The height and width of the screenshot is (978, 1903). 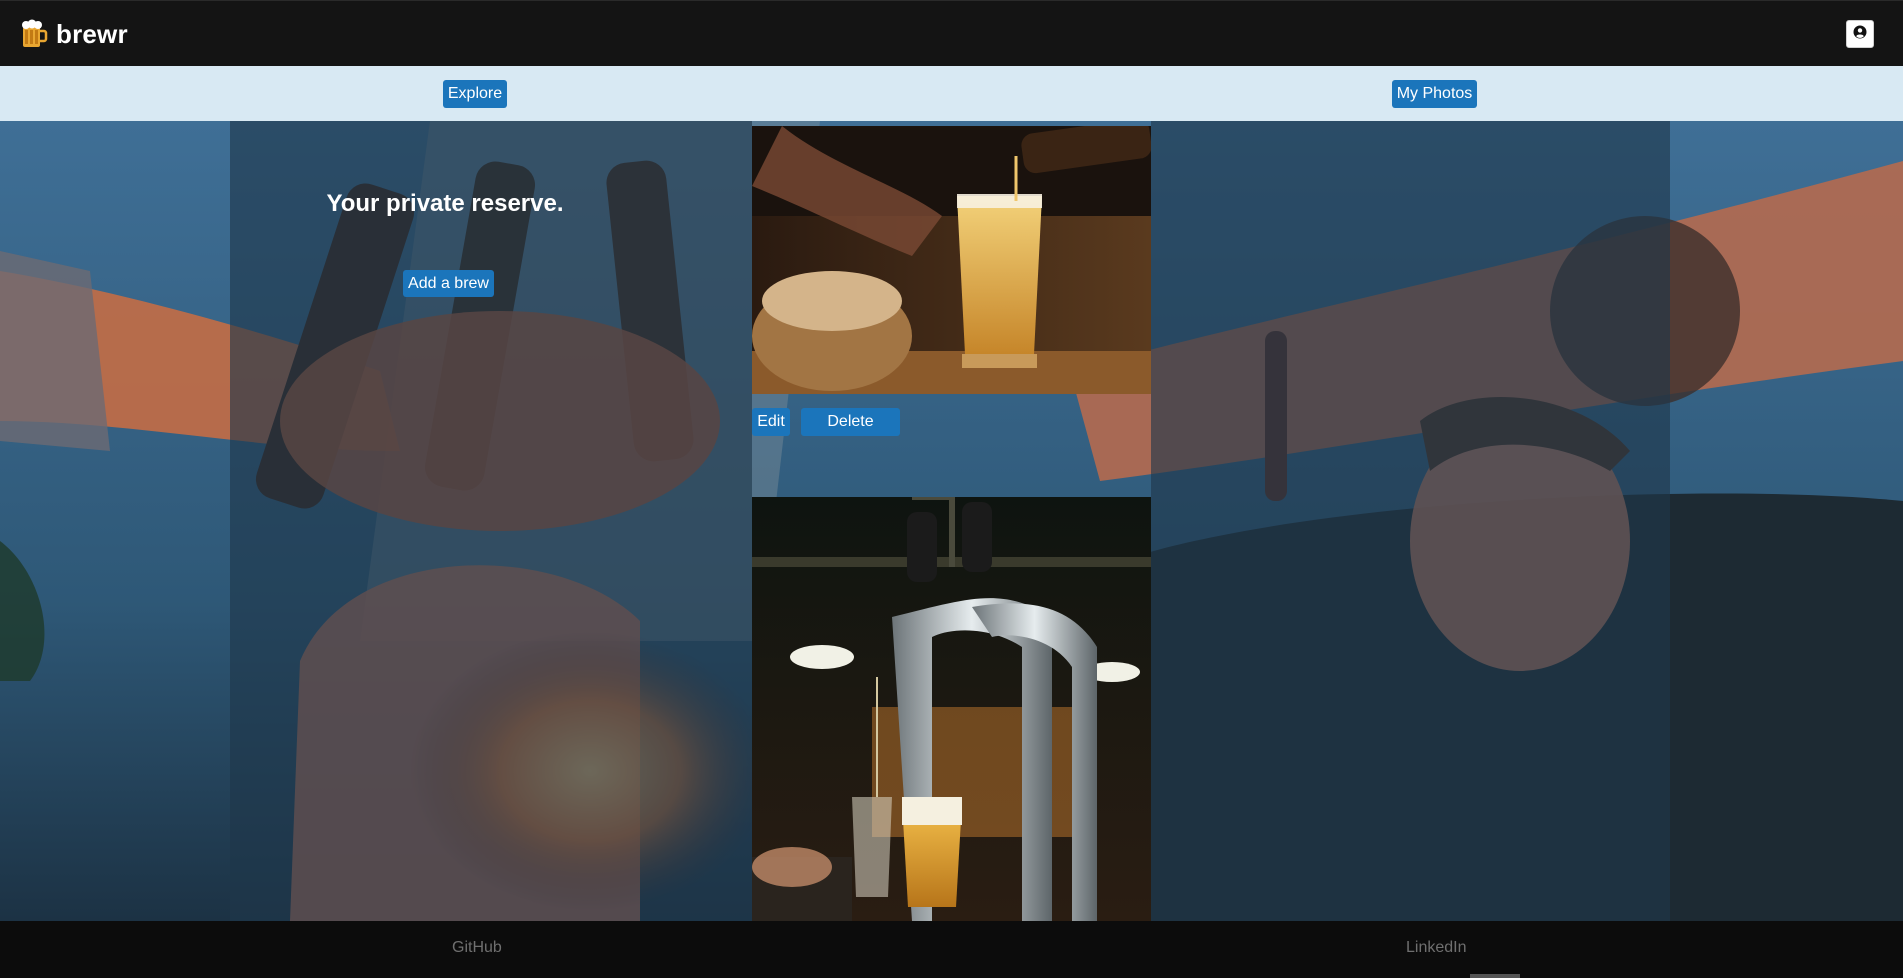 What do you see at coordinates (475, 94) in the screenshot?
I see `explore-button: Explore` at bounding box center [475, 94].